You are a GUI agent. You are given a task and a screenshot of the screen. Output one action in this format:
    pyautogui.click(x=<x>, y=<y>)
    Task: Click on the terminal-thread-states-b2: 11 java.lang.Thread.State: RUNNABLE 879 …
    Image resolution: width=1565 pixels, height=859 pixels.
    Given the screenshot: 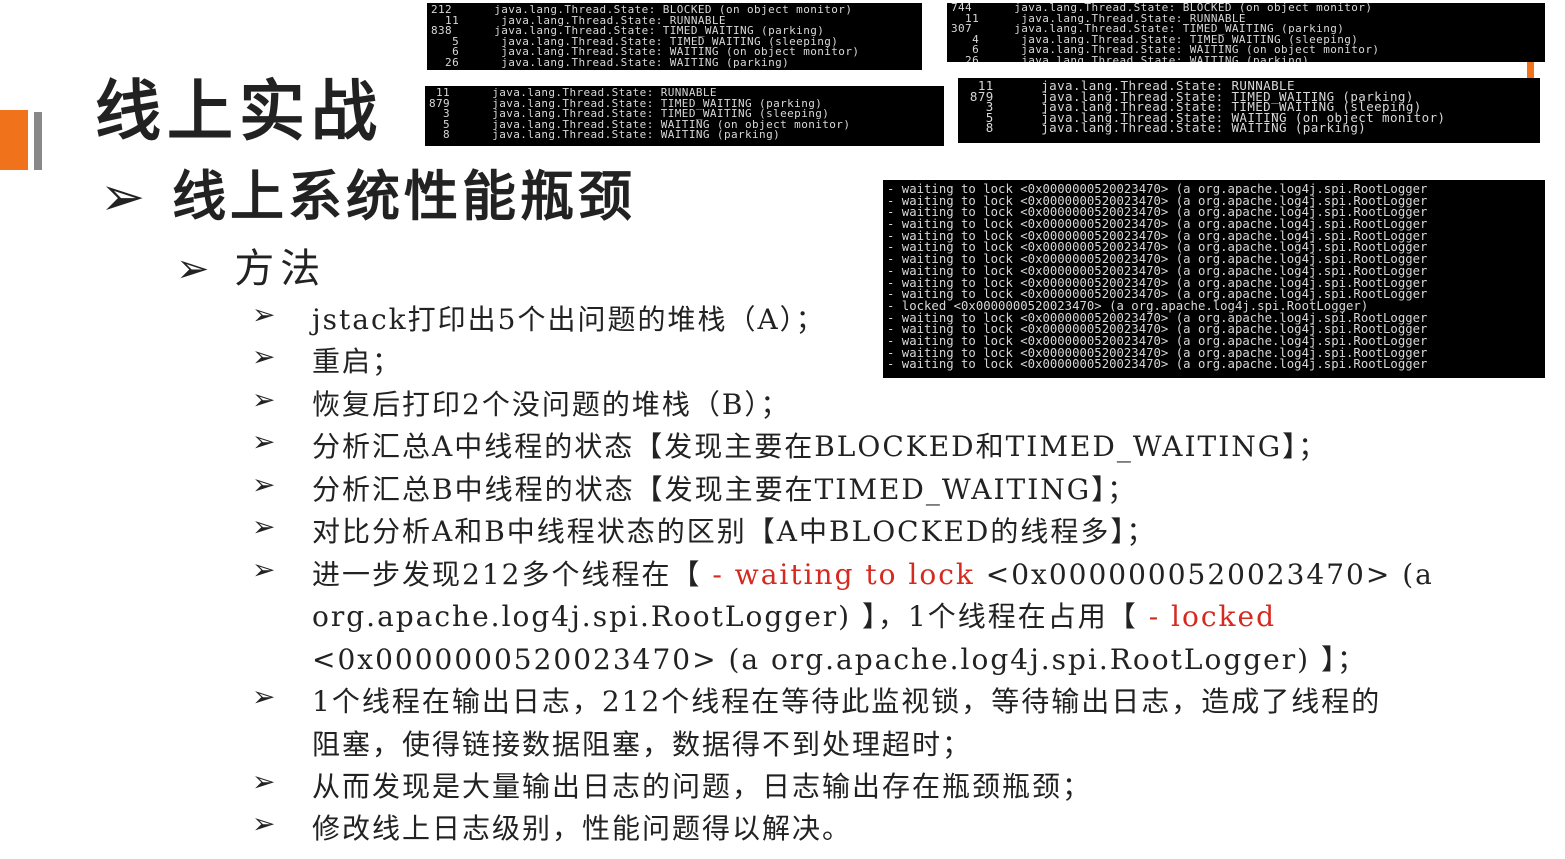 What is the action you would take?
    pyautogui.click(x=1249, y=110)
    